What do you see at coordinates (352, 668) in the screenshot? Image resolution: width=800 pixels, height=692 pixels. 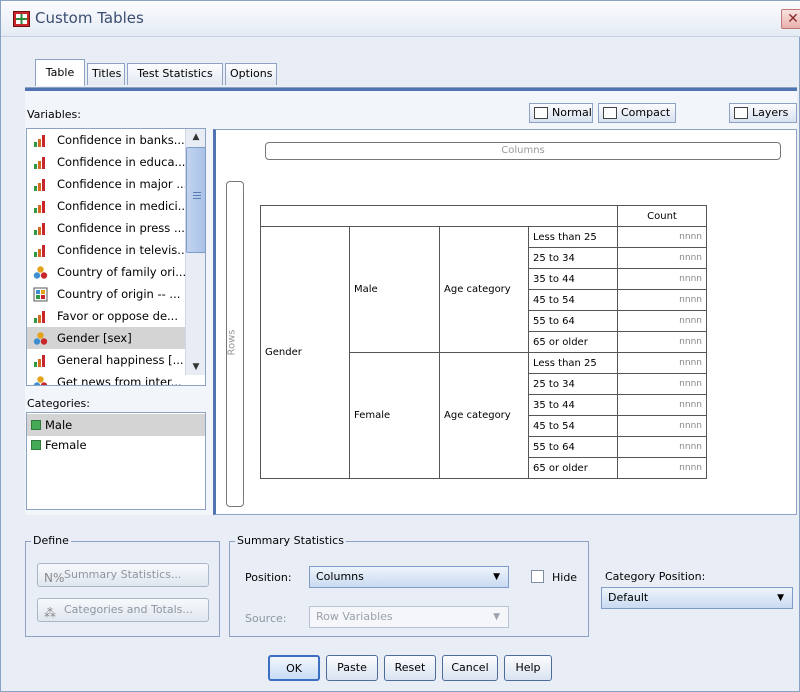 I see `paste-button: Paste` at bounding box center [352, 668].